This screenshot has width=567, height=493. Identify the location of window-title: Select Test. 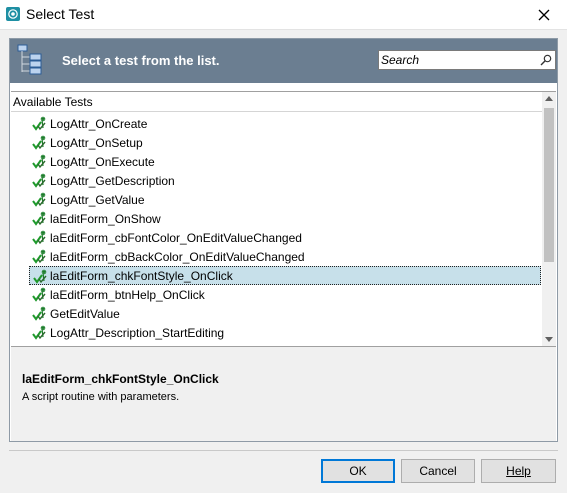
(60, 14).